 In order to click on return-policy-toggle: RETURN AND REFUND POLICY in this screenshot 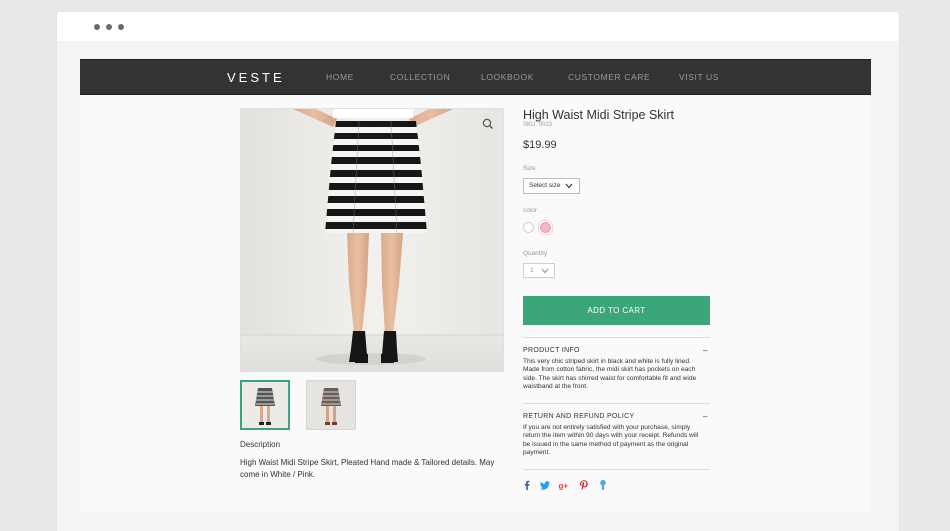, I will do `click(578, 416)`.